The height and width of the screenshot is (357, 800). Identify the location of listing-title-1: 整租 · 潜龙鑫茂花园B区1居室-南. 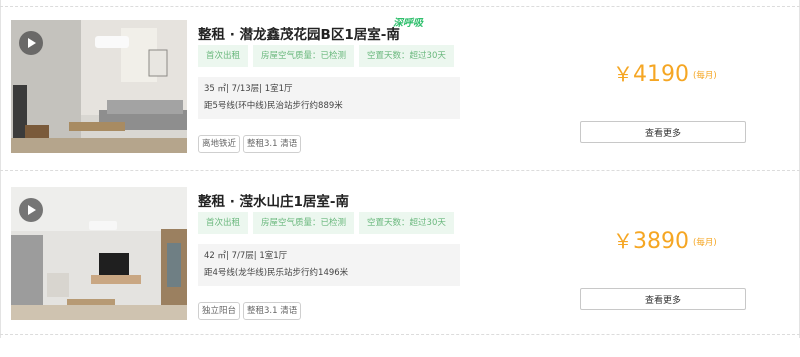
(299, 33).